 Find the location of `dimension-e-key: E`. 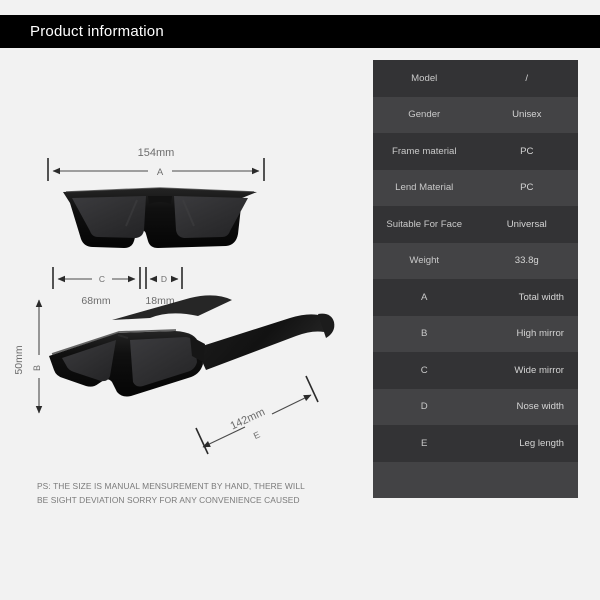

dimension-e-key: E is located at coordinates (257, 435).